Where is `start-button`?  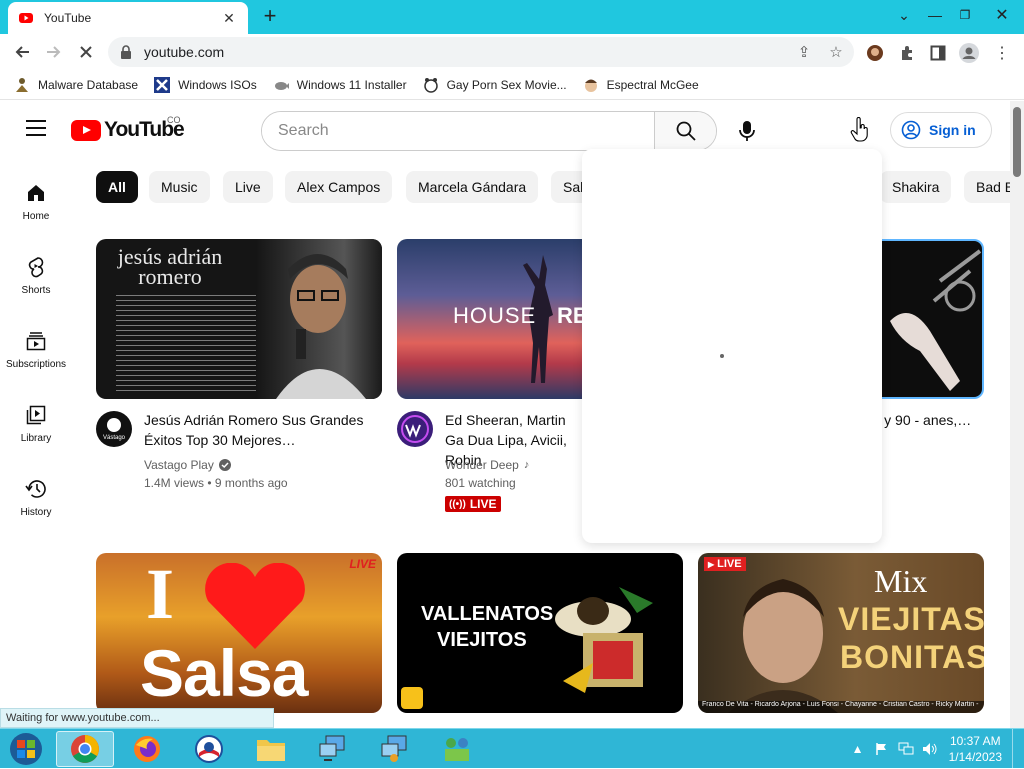
start-button is located at coordinates (26, 749).